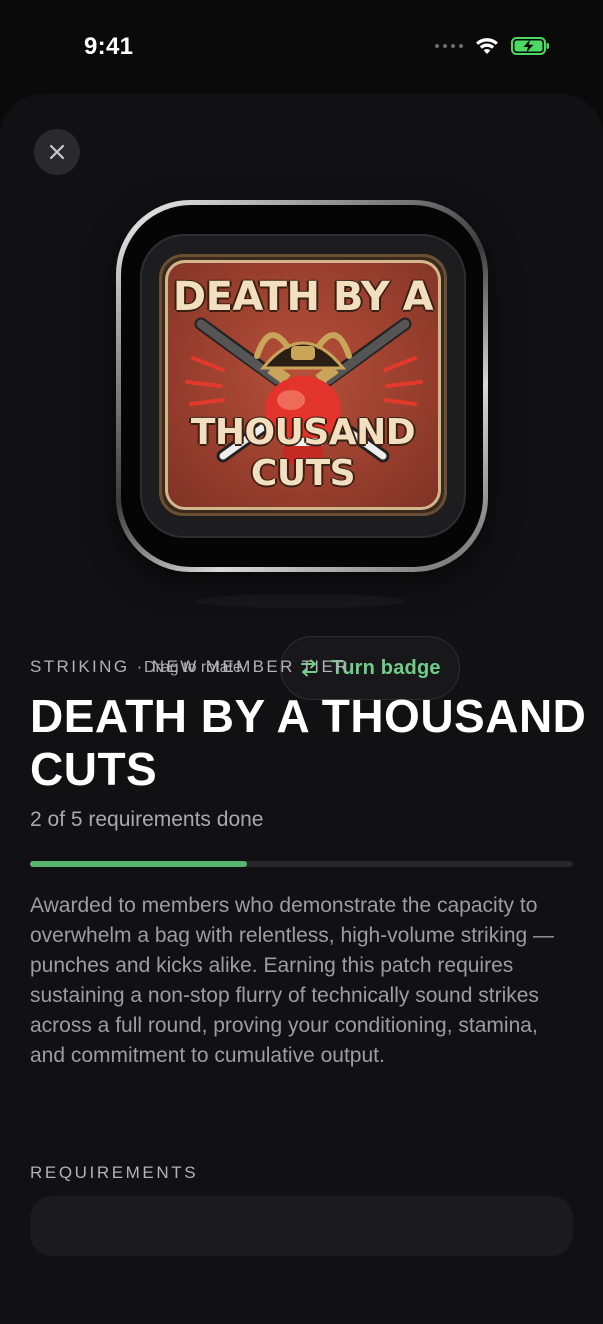 The height and width of the screenshot is (1324, 603). I want to click on close-button, so click(57, 152).